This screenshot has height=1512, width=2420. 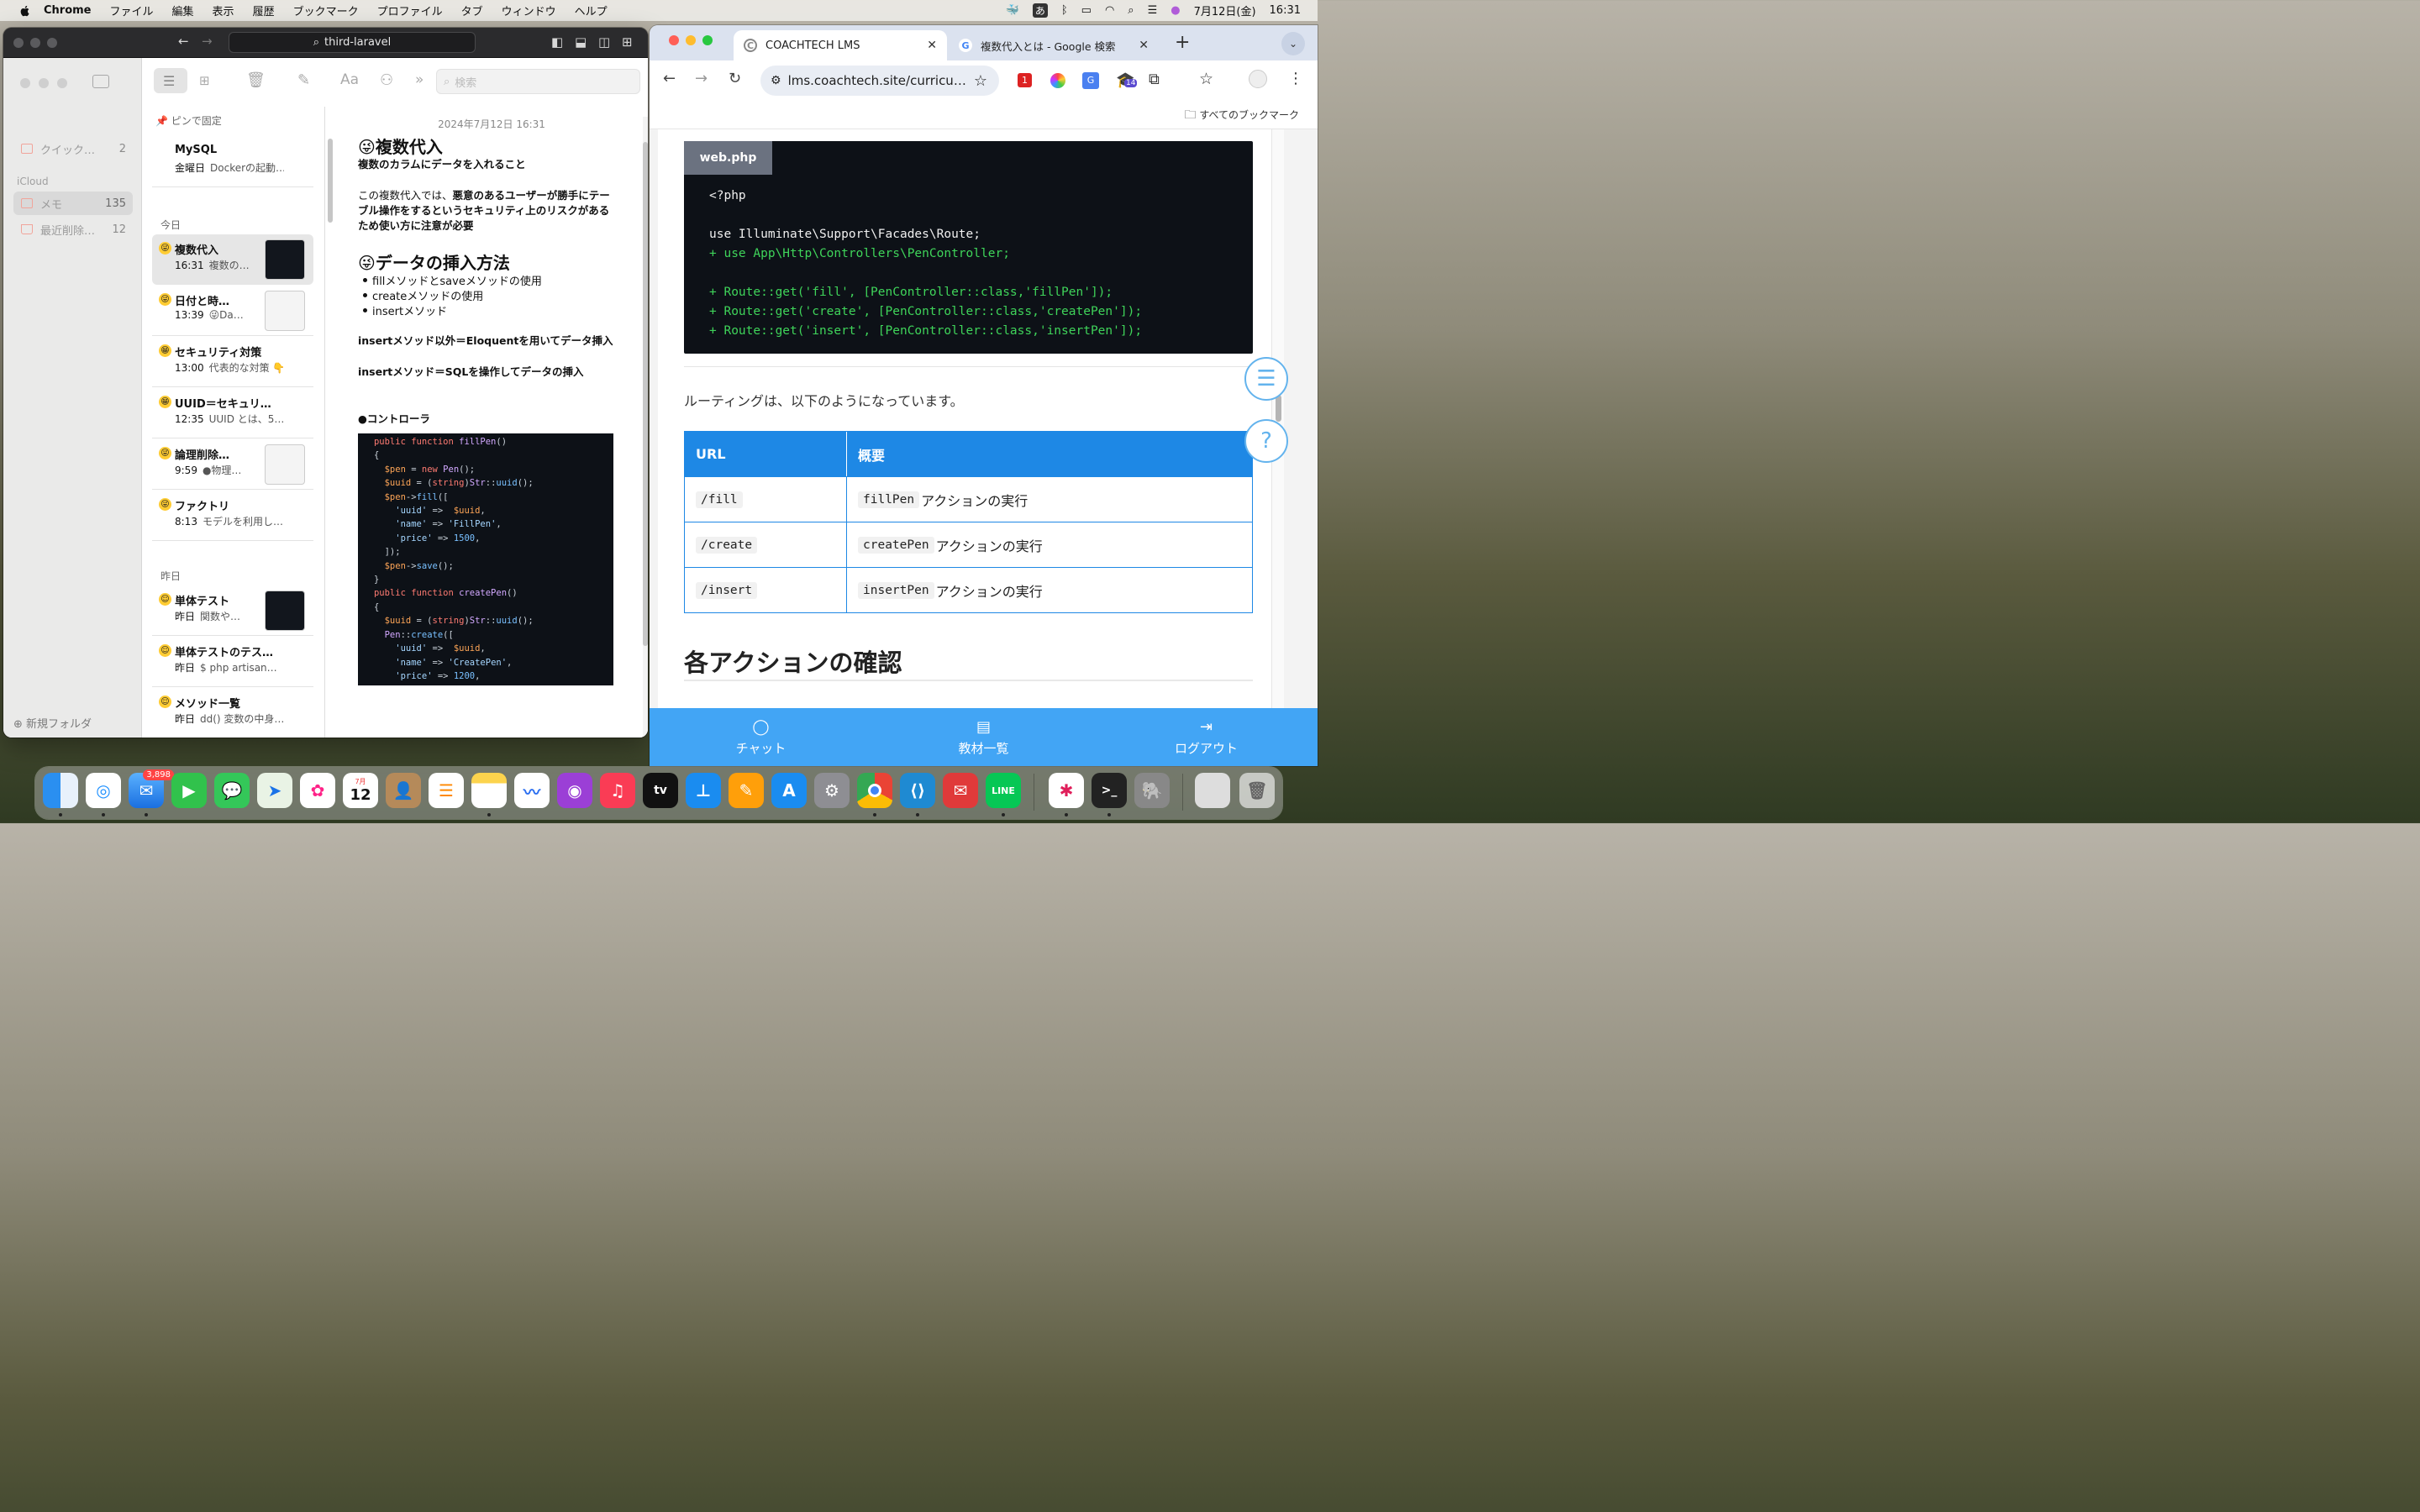 What do you see at coordinates (874, 790) in the screenshot?
I see `chrome-icon` at bounding box center [874, 790].